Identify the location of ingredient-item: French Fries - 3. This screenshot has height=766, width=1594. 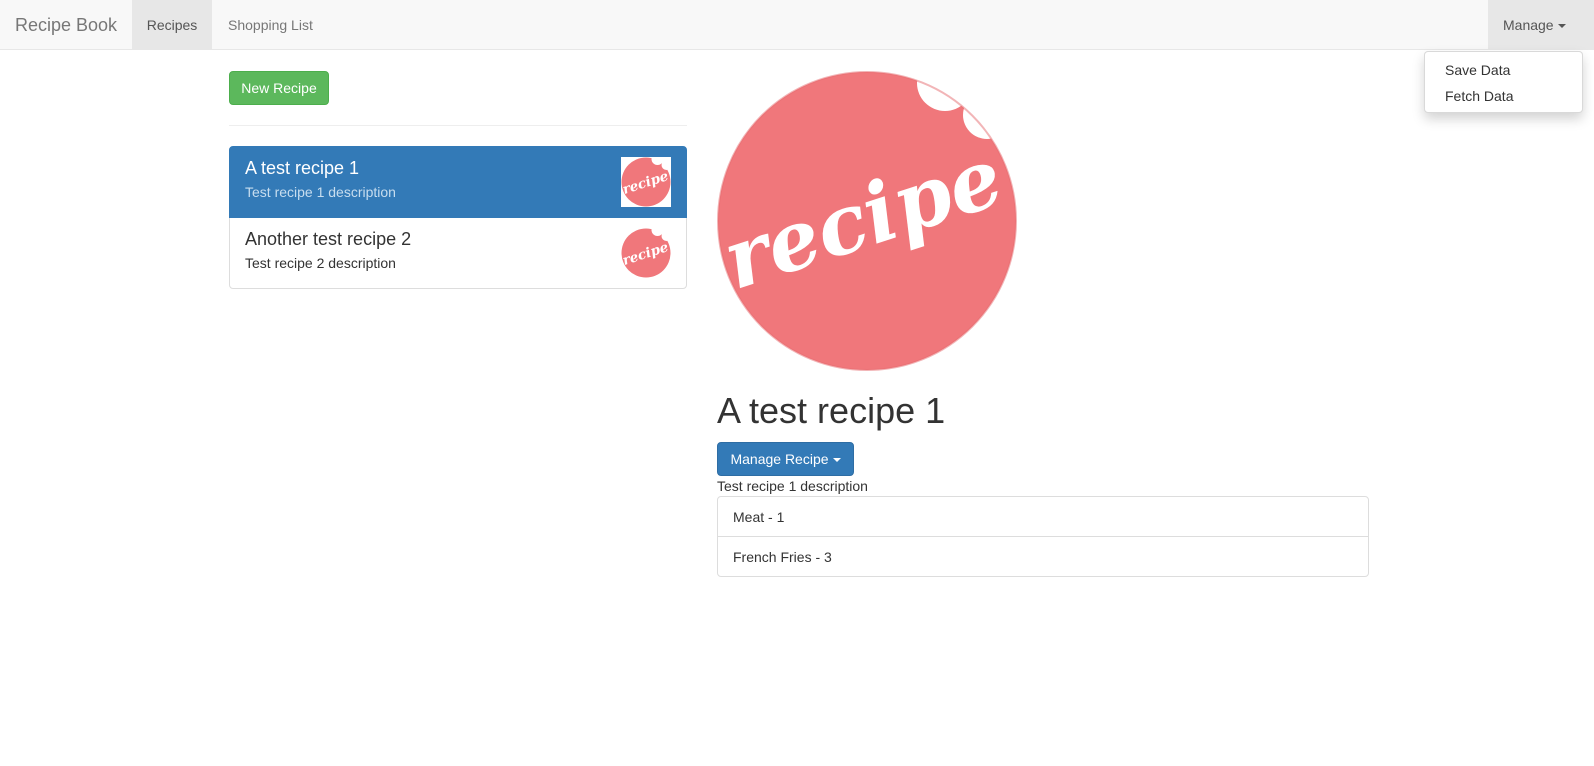
(1043, 556).